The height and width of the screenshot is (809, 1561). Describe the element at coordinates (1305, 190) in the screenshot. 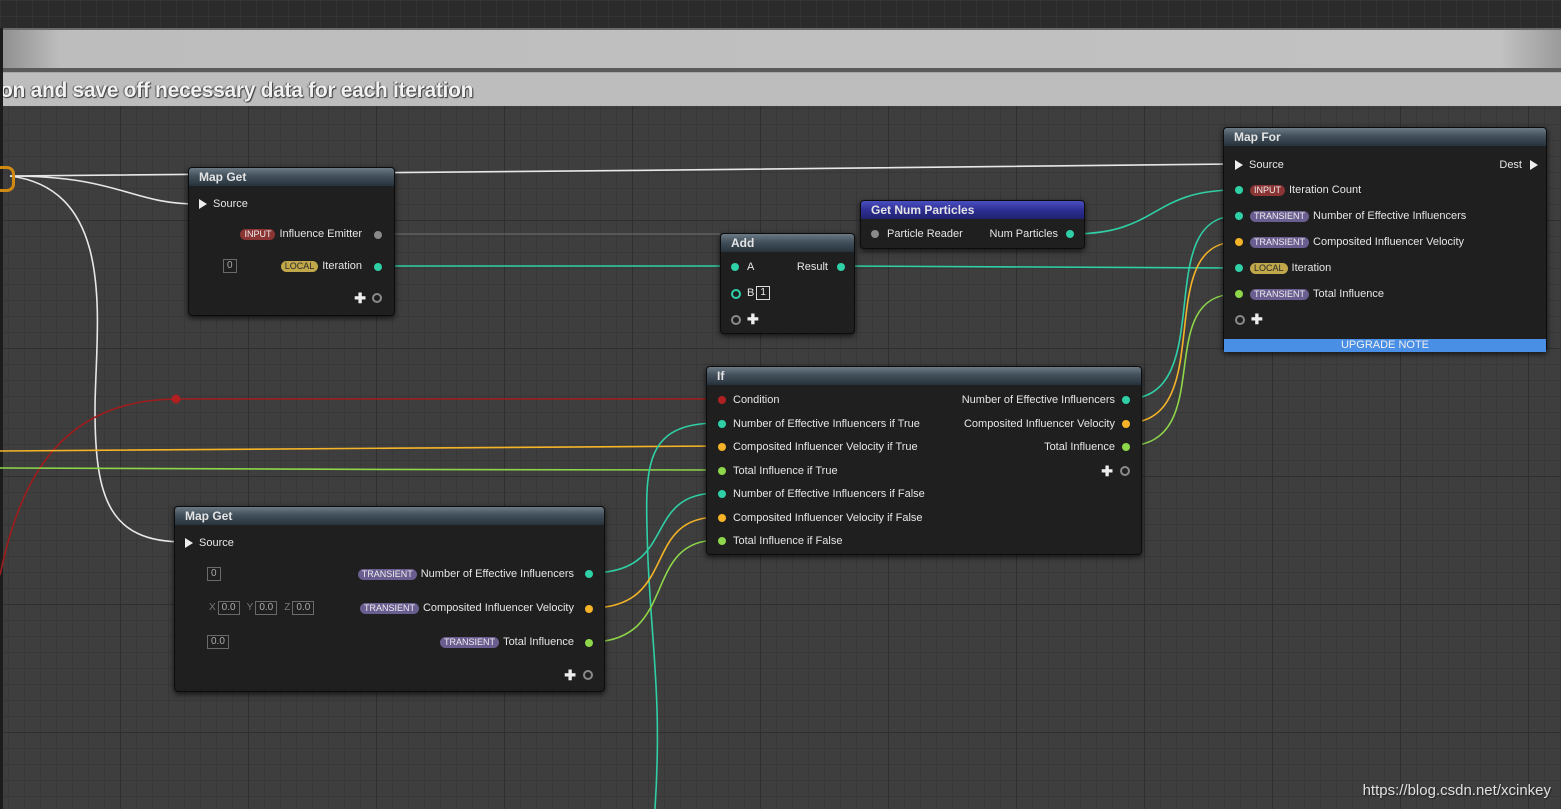

I see `iteration-count-row: INPUT Iteration Count` at that location.